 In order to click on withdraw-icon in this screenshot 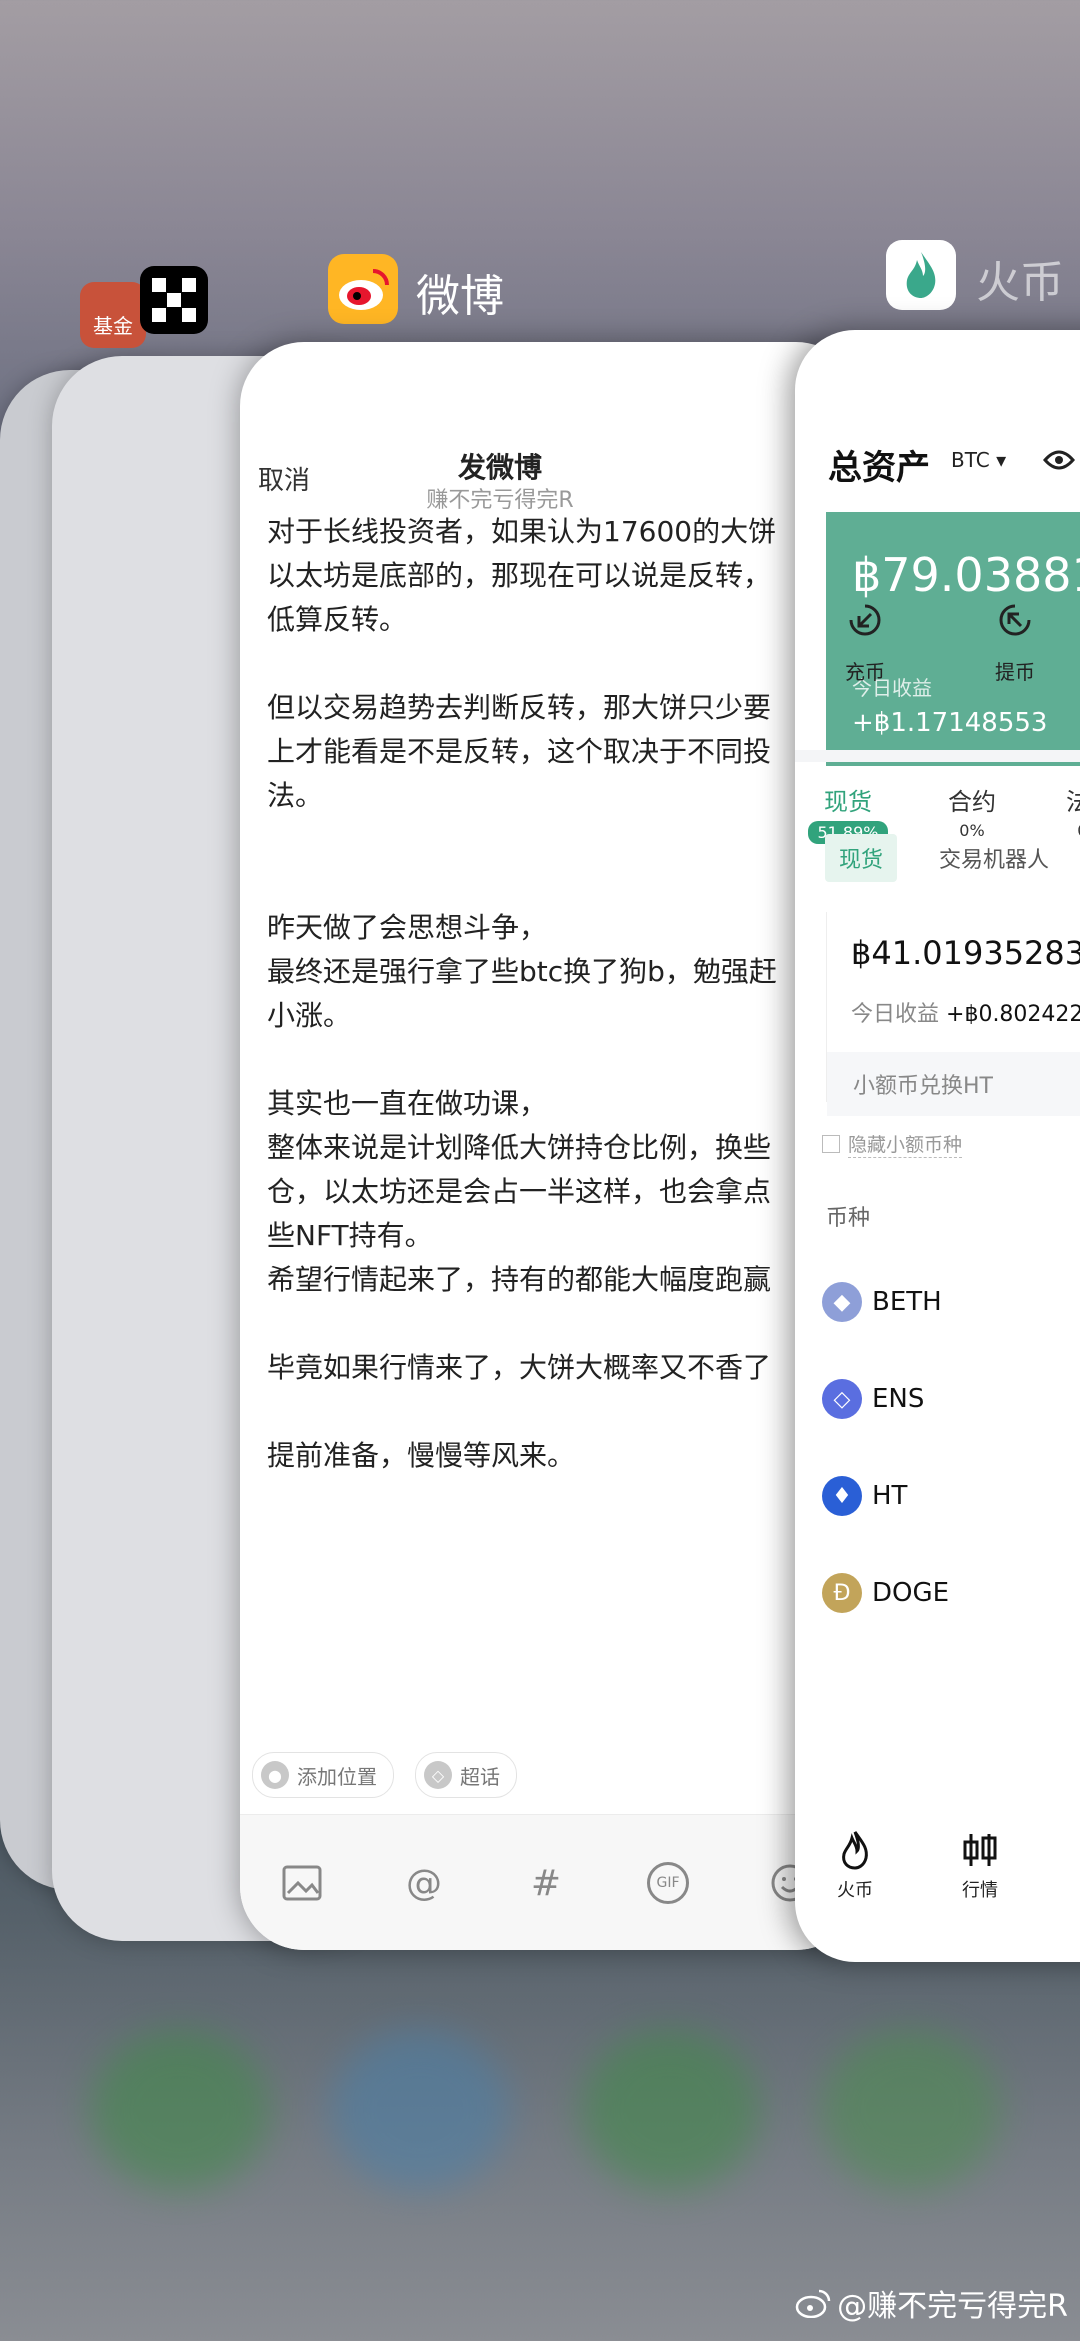, I will do `click(1015, 624)`.